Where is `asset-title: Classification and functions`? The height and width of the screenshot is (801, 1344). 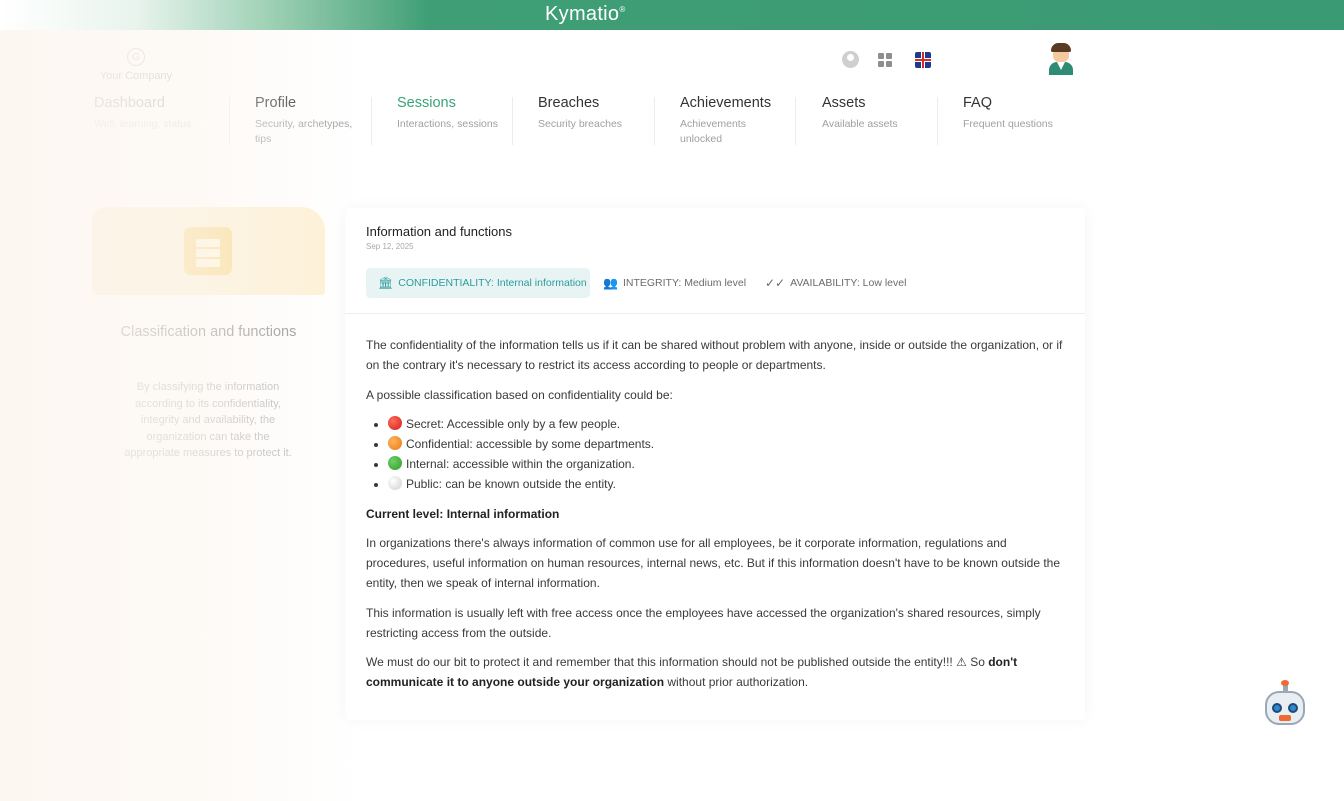
asset-title: Classification and functions is located at coordinates (208, 332).